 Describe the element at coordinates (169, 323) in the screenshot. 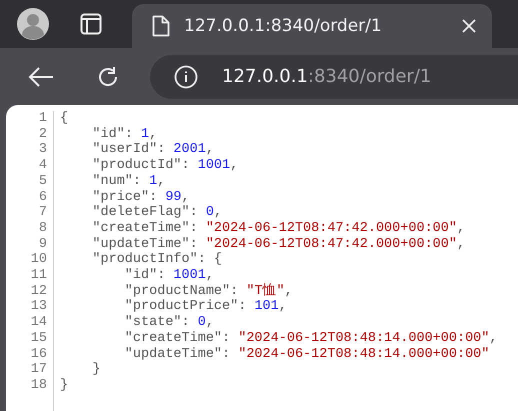

I see `code-line: "state": 0,` at that location.